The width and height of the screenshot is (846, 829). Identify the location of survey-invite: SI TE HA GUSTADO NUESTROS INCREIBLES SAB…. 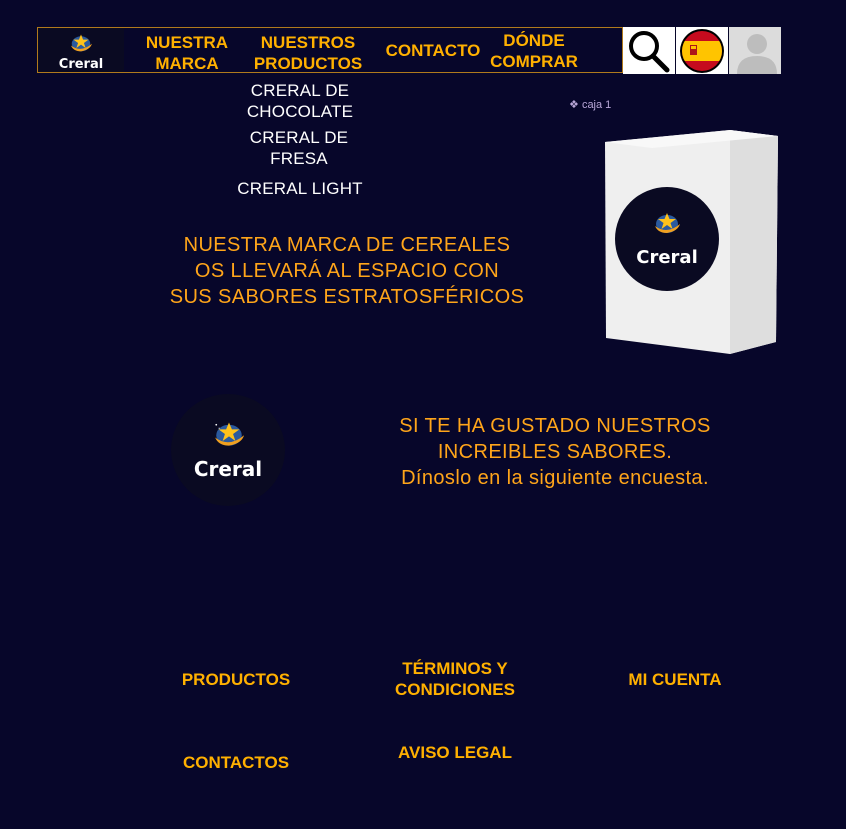
(555, 452).